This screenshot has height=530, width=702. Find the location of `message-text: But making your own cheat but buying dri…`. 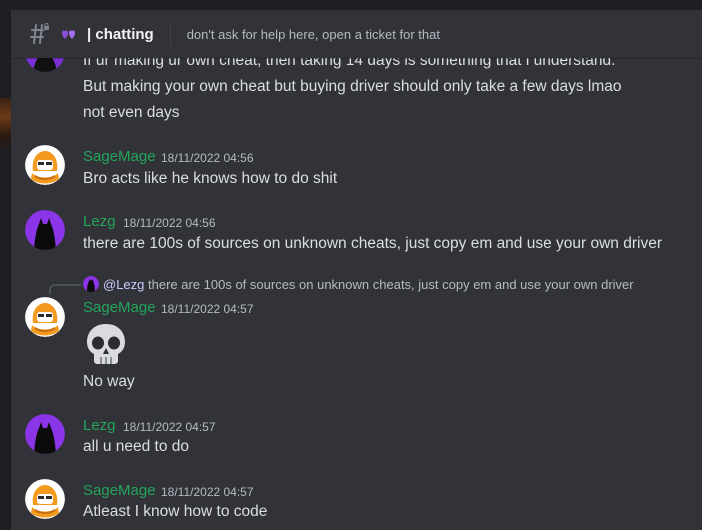

message-text: But making your own cheat but buying dri… is located at coordinates (352, 86).